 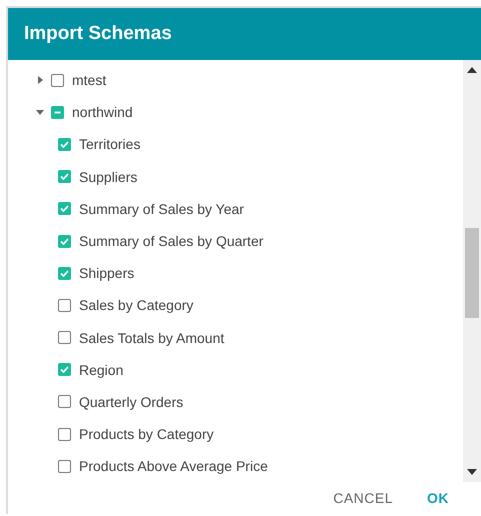 I want to click on tree-item-label: northwind, so click(x=102, y=112).